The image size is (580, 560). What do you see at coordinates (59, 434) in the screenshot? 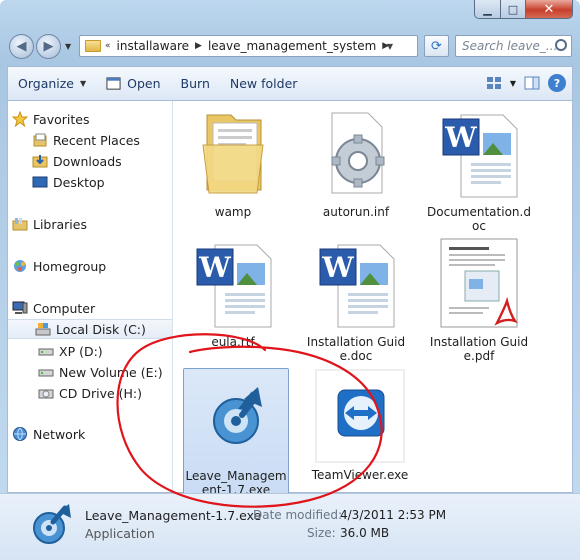
I see `nav-network-label: Network` at bounding box center [59, 434].